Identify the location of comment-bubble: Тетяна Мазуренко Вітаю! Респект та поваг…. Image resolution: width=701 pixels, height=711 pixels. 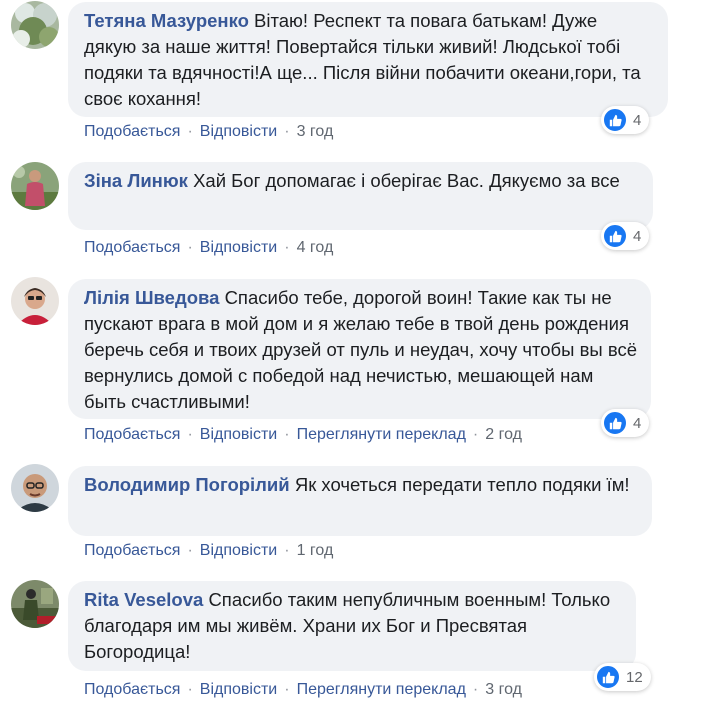
(368, 59).